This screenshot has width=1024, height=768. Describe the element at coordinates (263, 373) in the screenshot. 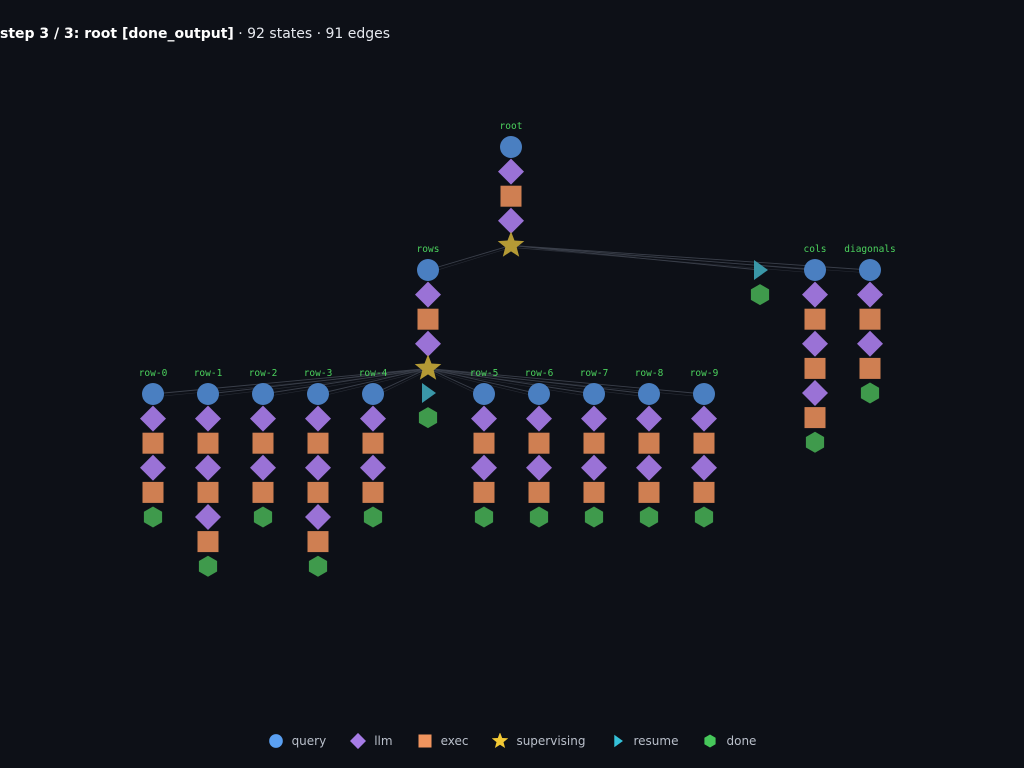

I see `chain-label: row-2` at that location.